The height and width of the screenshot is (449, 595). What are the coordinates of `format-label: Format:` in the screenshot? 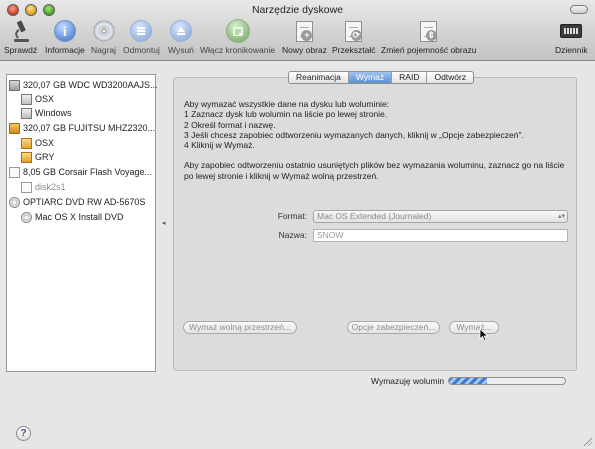 It's located at (292, 216).